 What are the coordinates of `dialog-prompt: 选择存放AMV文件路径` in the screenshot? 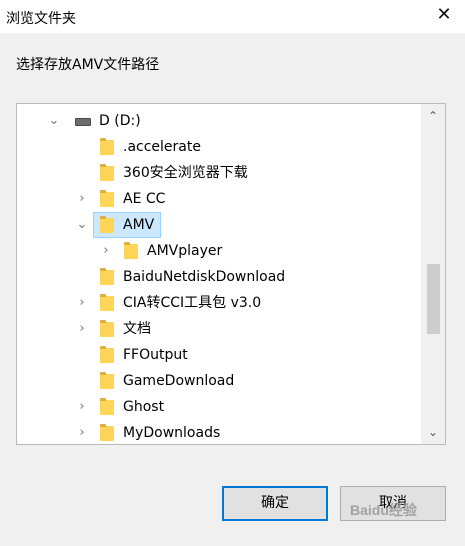 It's located at (88, 65).